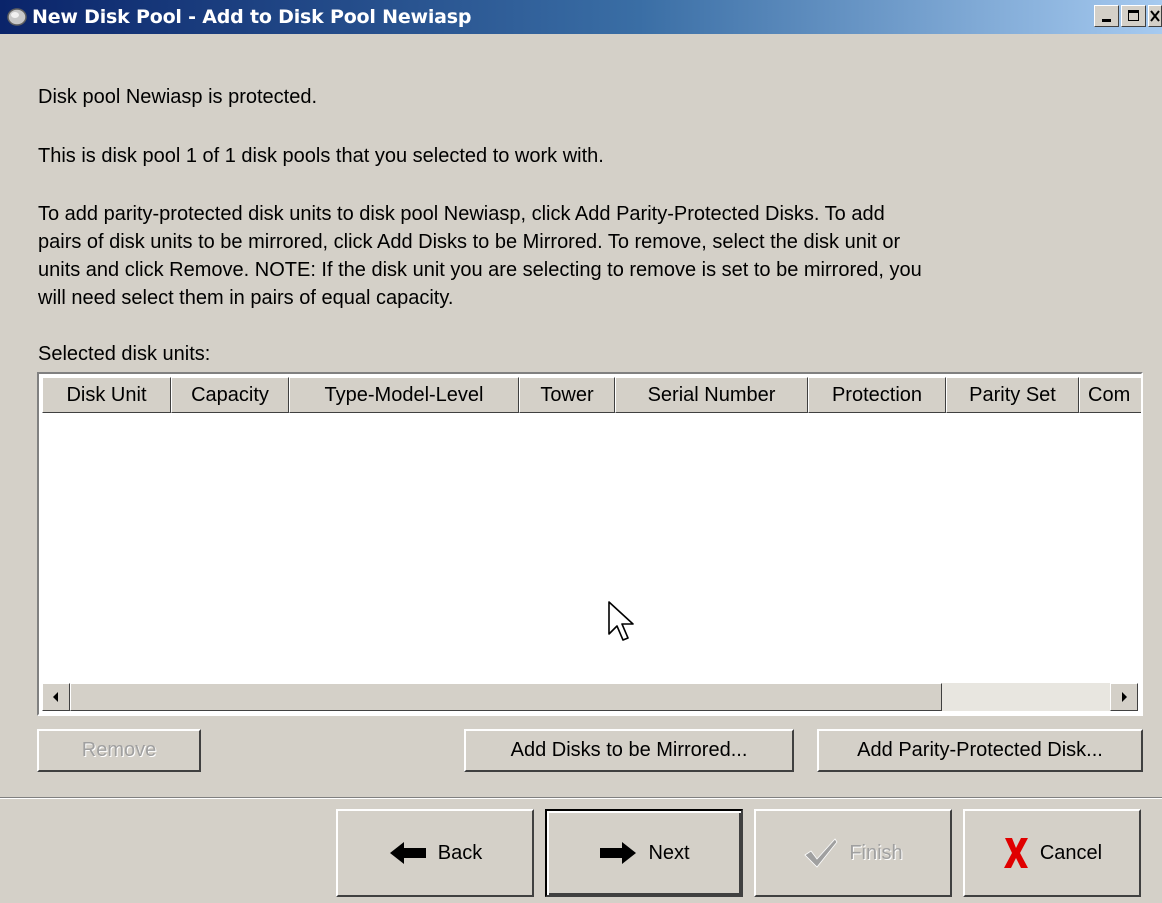 Image resolution: width=1162 pixels, height=903 pixels. Describe the element at coordinates (119, 750) in the screenshot. I see `remove-button: Remove` at that location.